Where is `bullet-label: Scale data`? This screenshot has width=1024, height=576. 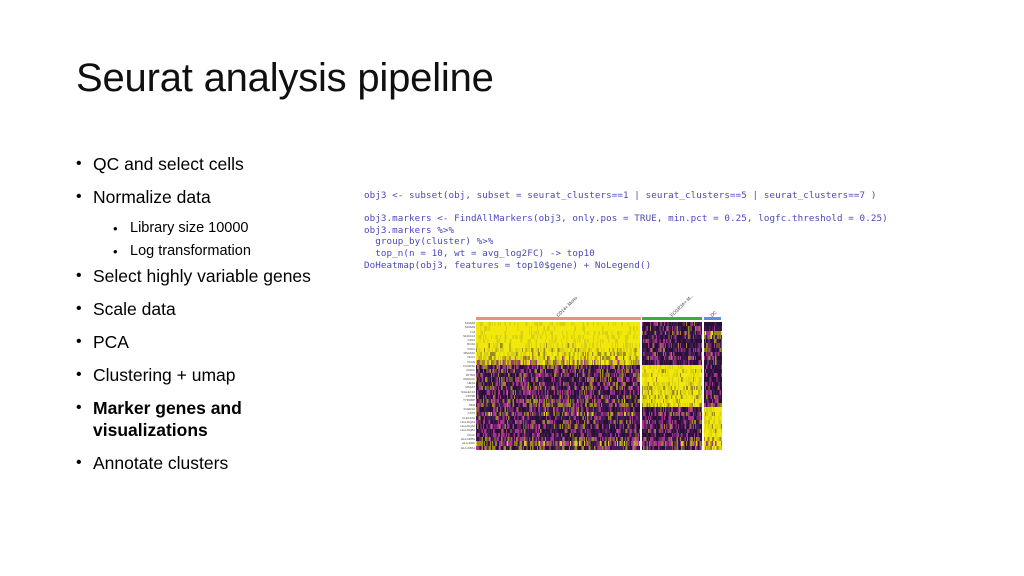
bullet-label: Scale data is located at coordinates (134, 309).